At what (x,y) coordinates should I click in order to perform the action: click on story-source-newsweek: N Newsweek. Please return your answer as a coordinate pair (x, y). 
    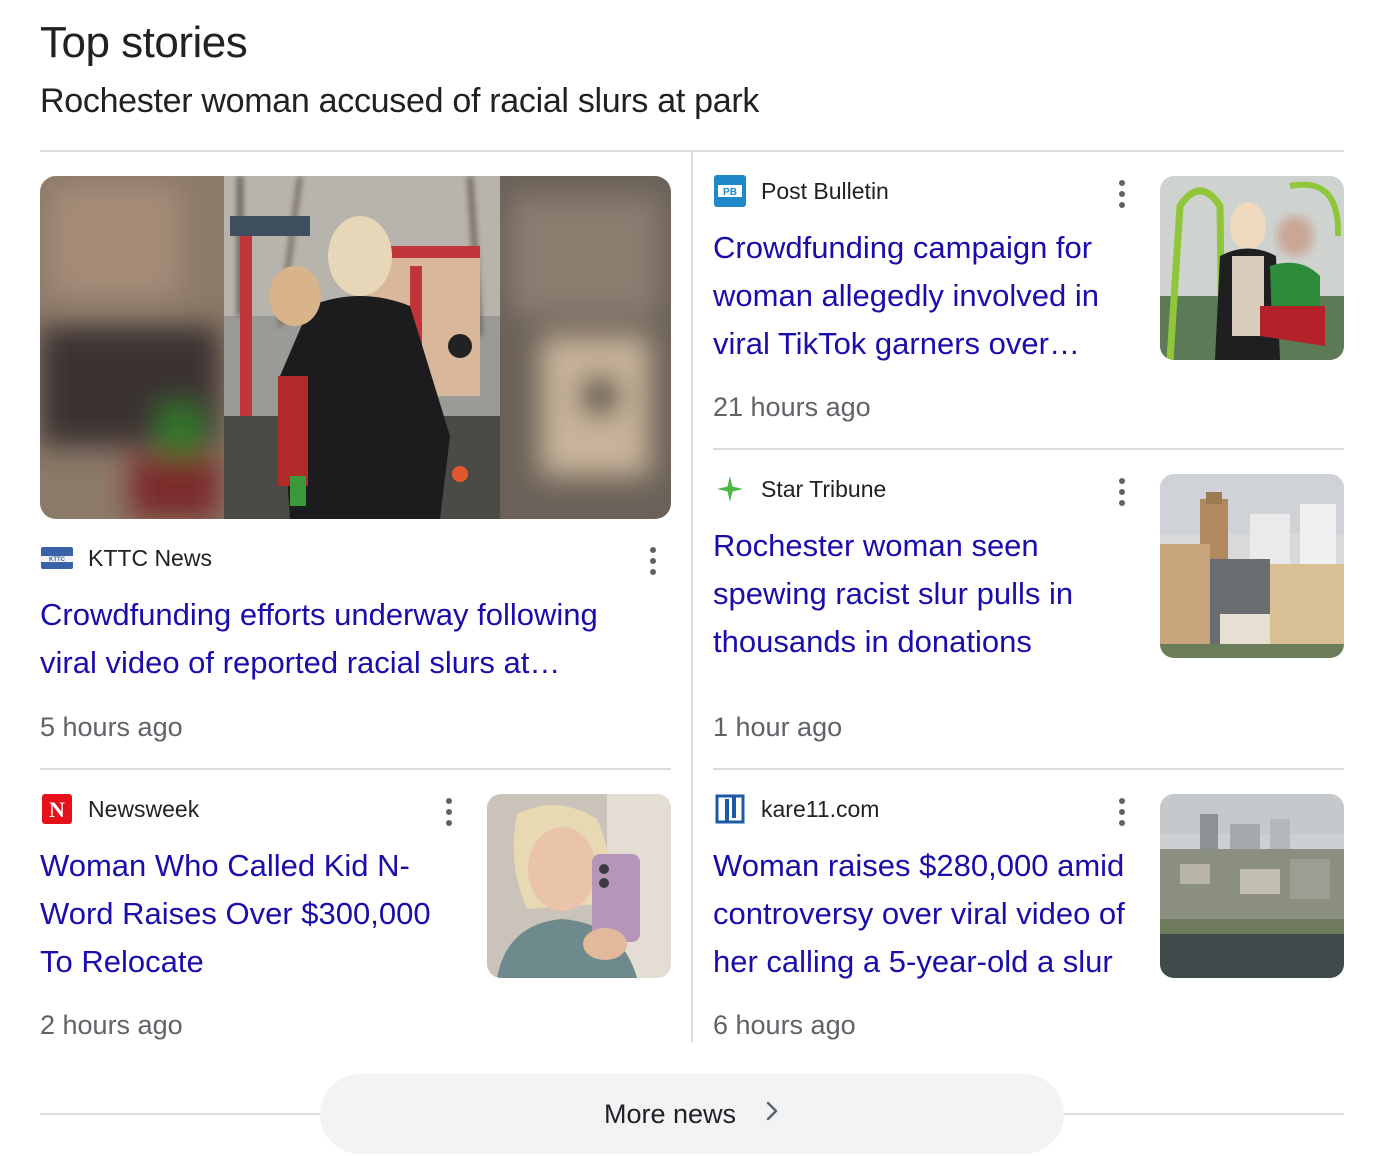
    Looking at the image, I should click on (119, 809).